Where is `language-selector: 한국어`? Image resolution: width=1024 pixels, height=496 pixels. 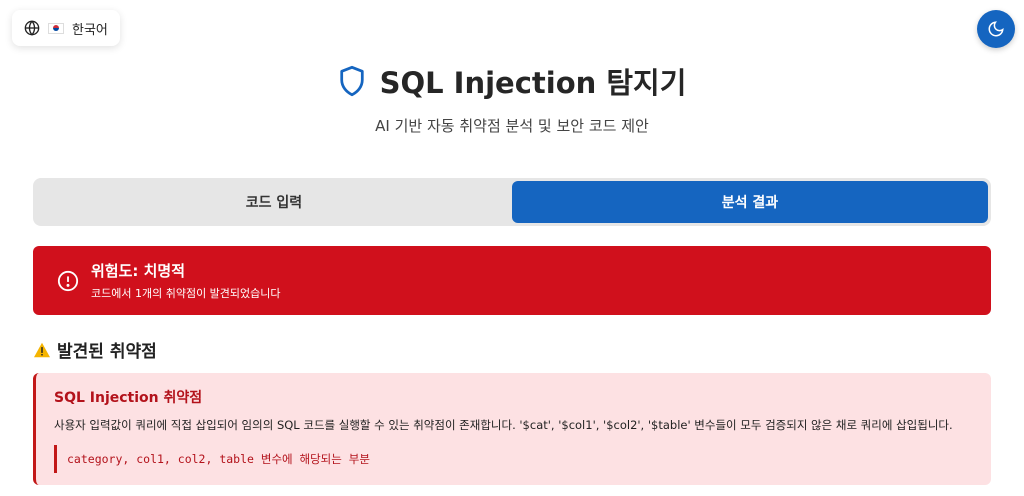
language-selector: 한국어 is located at coordinates (66, 28).